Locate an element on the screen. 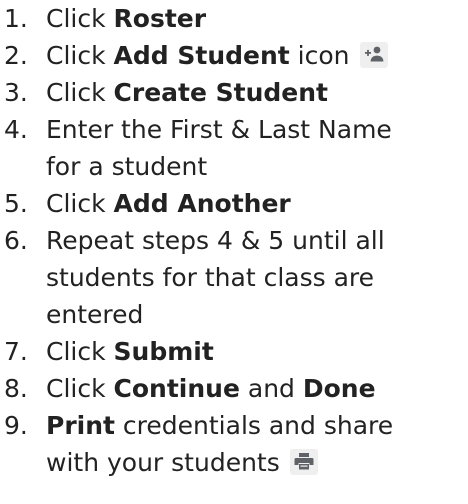 The image size is (468, 504). step-text: Click Roster is located at coordinates (126, 18).